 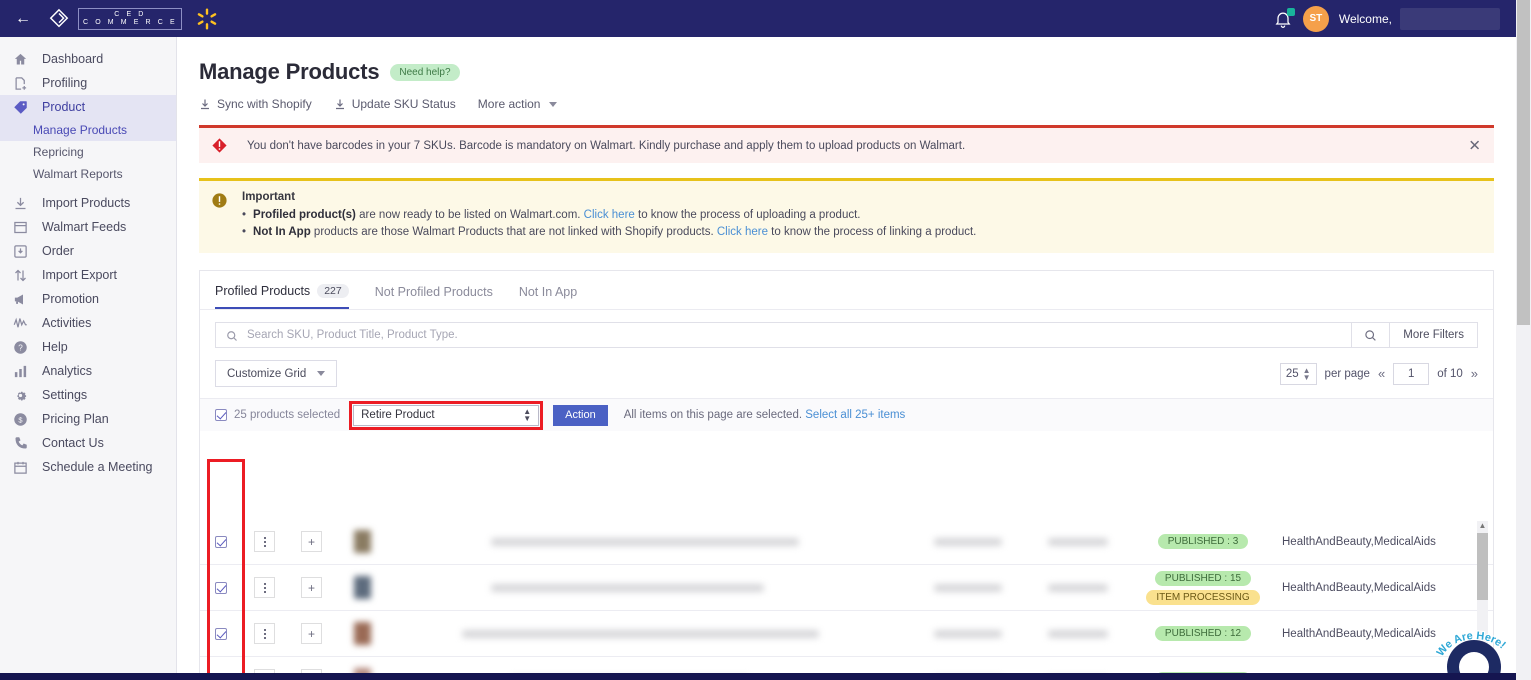 What do you see at coordinates (1434, 335) in the screenshot?
I see `more-filters-button: More Filters` at bounding box center [1434, 335].